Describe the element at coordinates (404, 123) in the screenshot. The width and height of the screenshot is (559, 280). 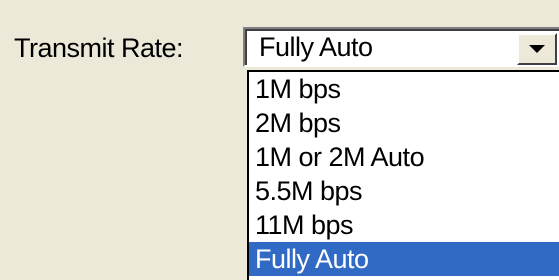
I see `option-2m-bps: 2M bps` at that location.